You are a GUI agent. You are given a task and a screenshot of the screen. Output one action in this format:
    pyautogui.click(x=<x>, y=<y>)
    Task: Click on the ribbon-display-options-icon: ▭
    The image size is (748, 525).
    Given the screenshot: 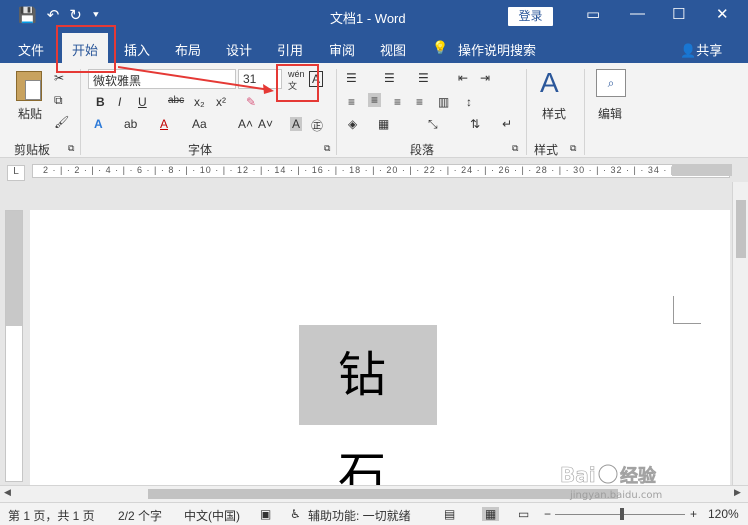 What is the action you would take?
    pyautogui.click(x=593, y=14)
    